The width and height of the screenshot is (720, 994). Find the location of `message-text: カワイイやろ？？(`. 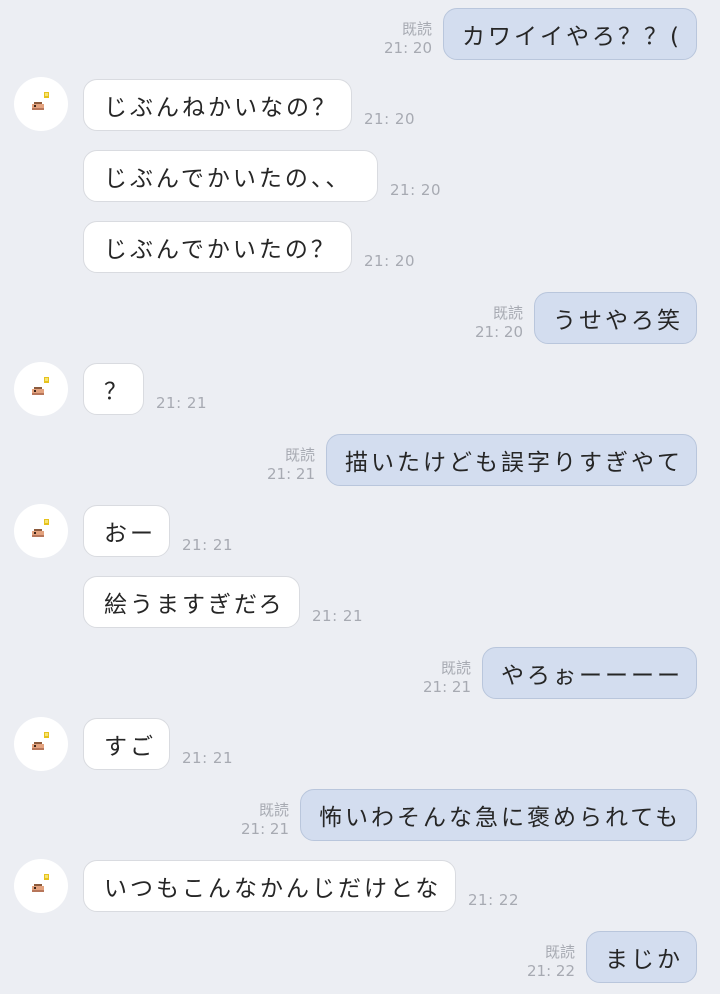

message-text: カワイイやろ？？( is located at coordinates (572, 37).